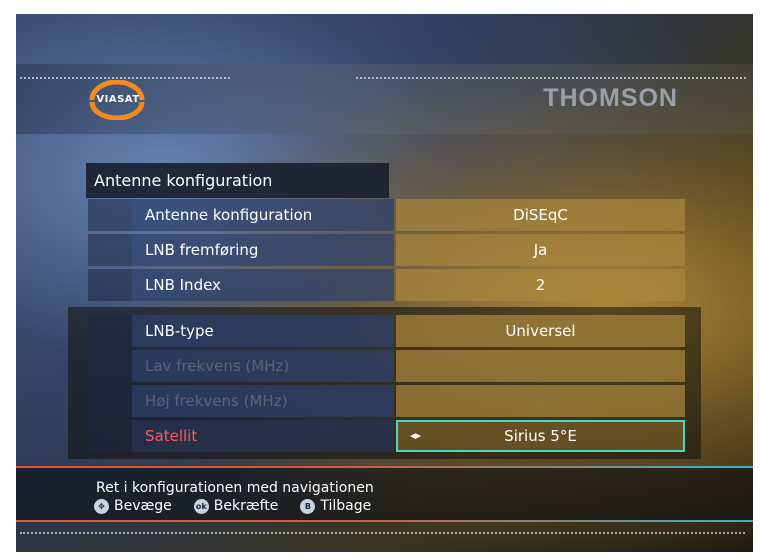 Image resolution: width=760 pixels, height=560 pixels. What do you see at coordinates (540, 250) in the screenshot?
I see `setting-value: Ja` at bounding box center [540, 250].